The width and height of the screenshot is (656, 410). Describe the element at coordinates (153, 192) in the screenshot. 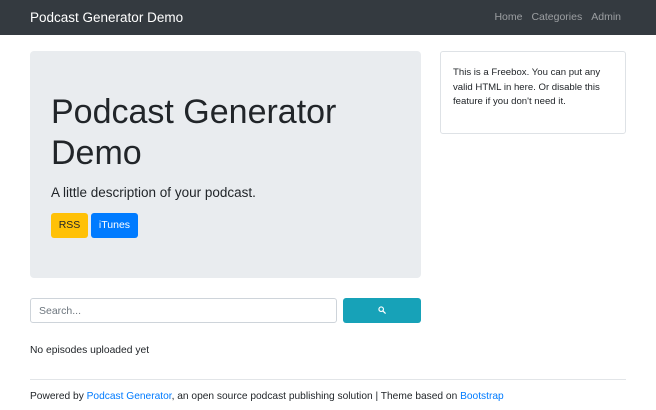

I see `podcast-description: A little description of your podcast.` at that location.